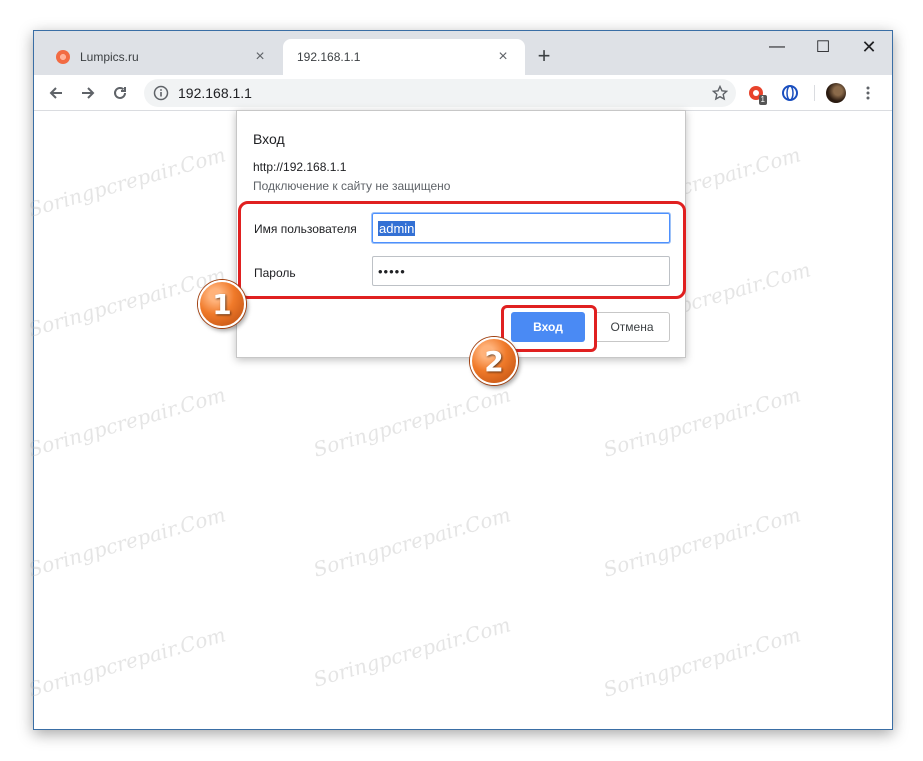 Image resolution: width=923 pixels, height=761 pixels. Describe the element at coordinates (720, 93) in the screenshot. I see `star-icon` at that location.